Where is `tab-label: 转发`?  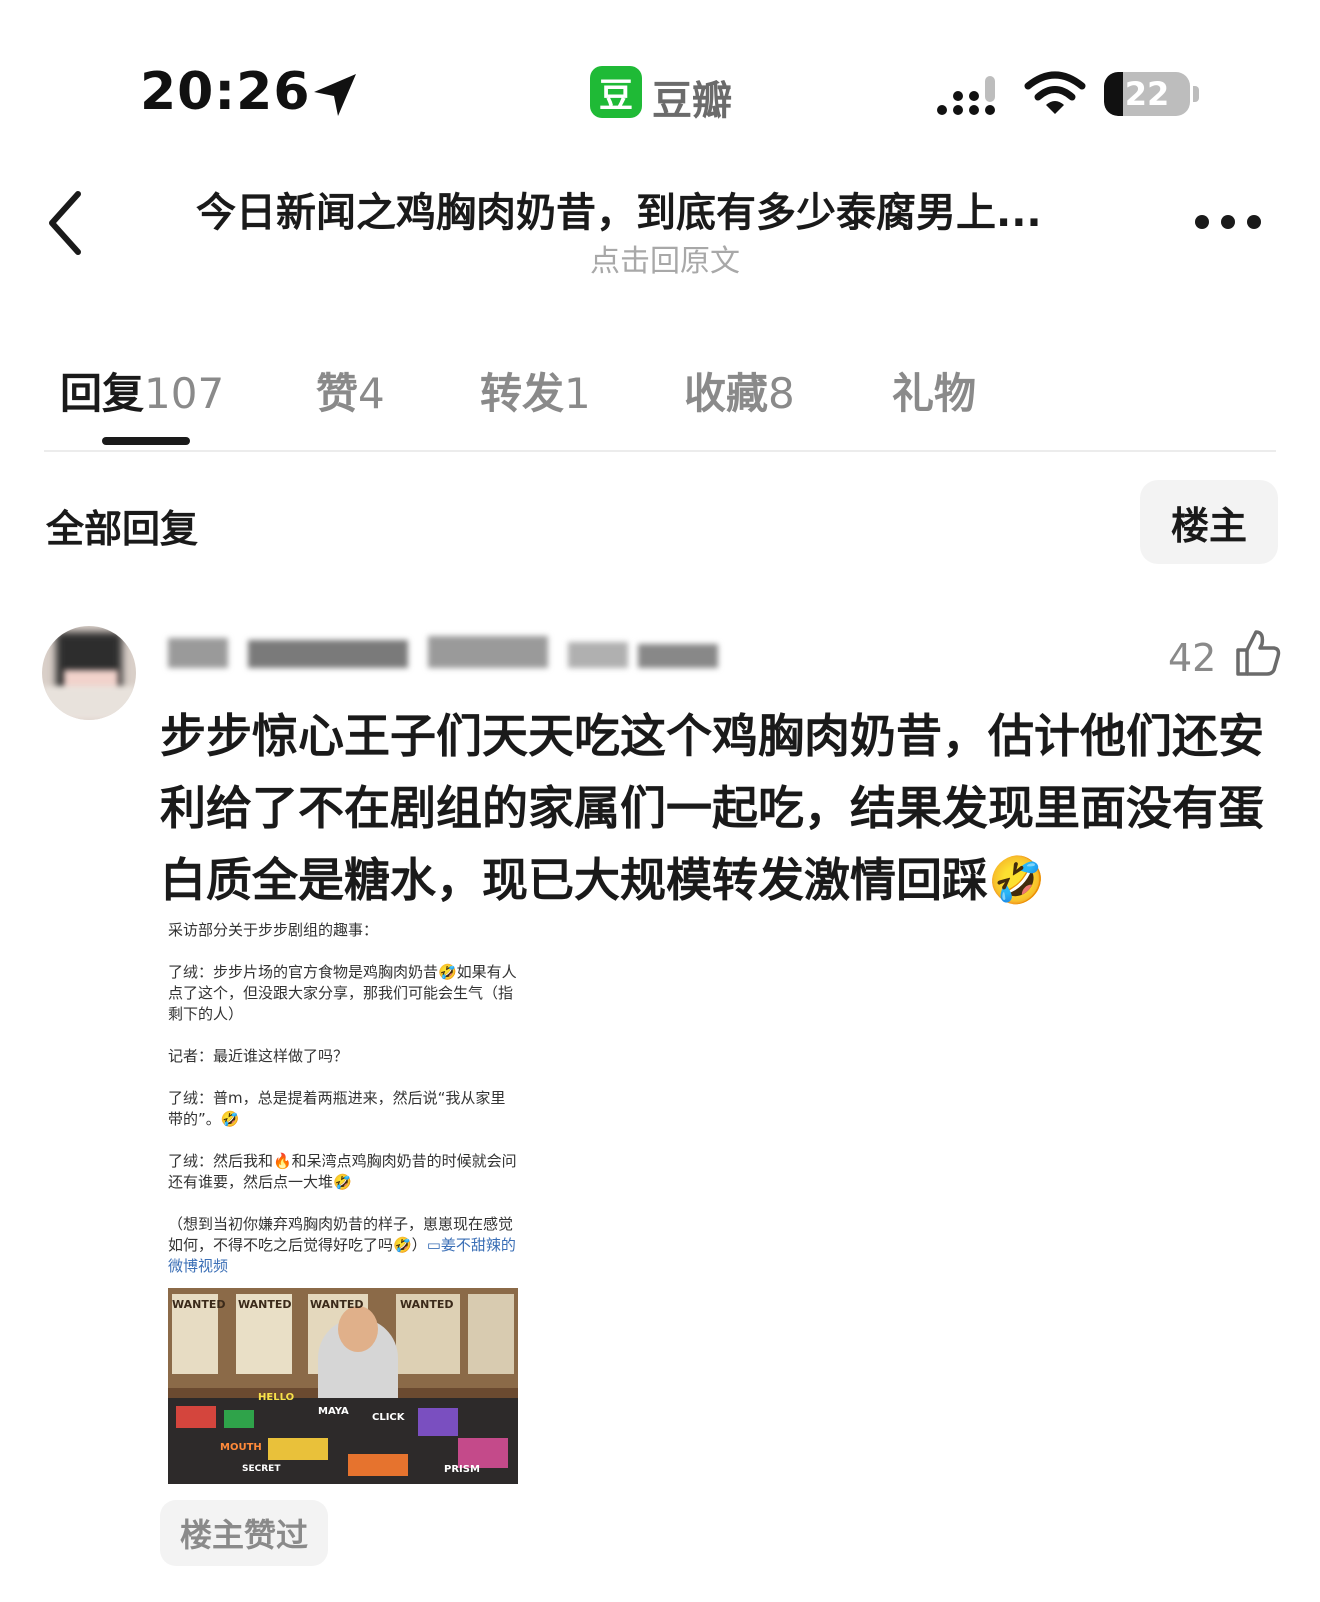
tab-label: 转发 is located at coordinates (522, 393).